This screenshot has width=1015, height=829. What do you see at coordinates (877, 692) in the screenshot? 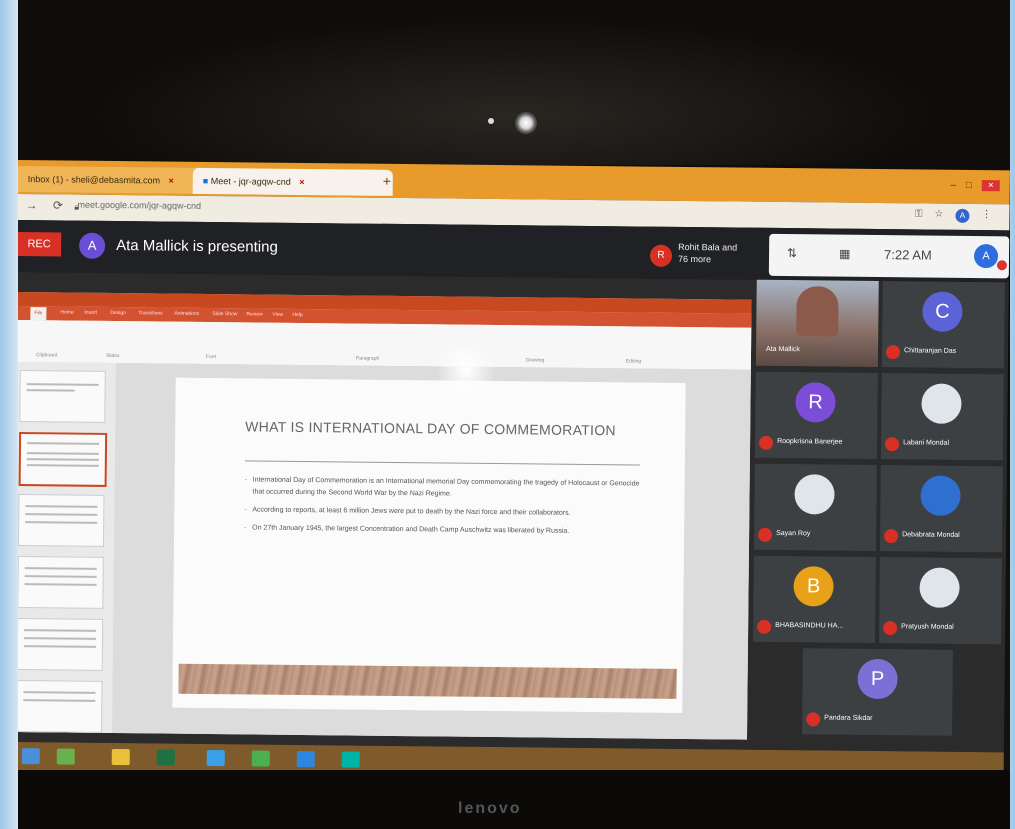
I see `participant-tile-pandara: P Pandara Sikdar` at bounding box center [877, 692].